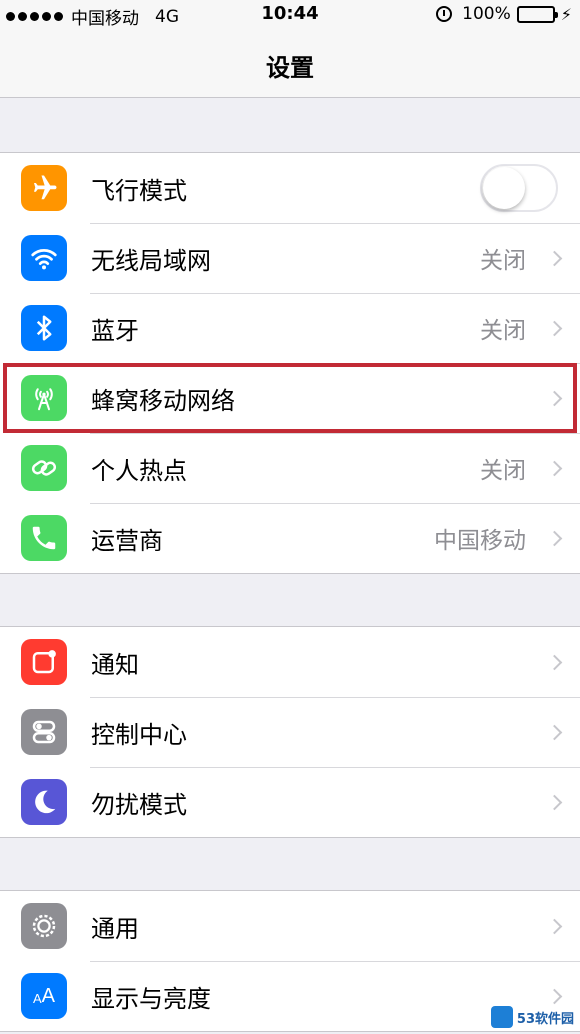  What do you see at coordinates (139, 734) in the screenshot?
I see `row-label: 控制中心` at bounding box center [139, 734].